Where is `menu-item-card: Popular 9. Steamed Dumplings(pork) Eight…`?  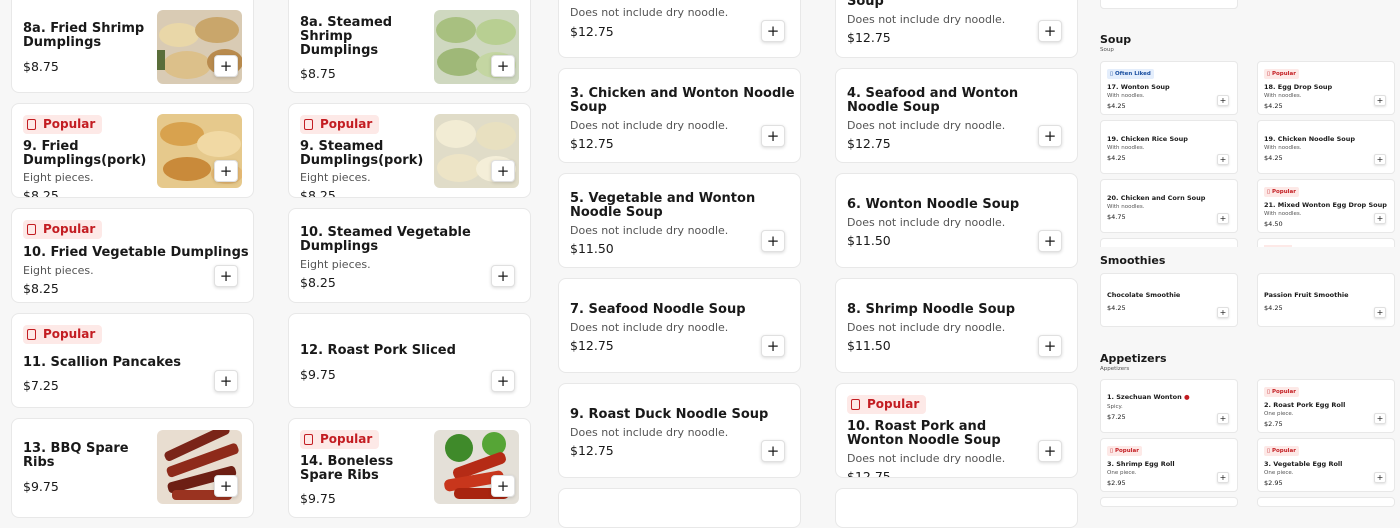 menu-item-card: Popular 9. Steamed Dumplings(pork) Eight… is located at coordinates (409, 150).